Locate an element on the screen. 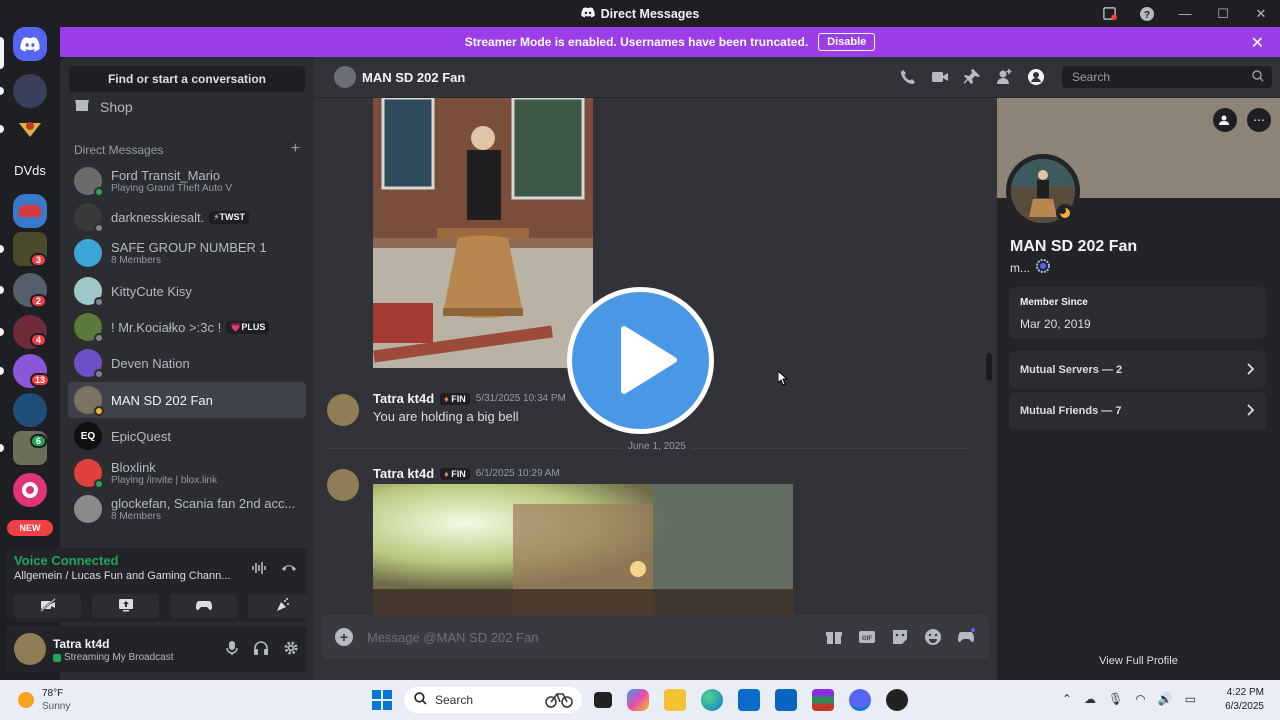  emoji-icon is located at coordinates (933, 638).